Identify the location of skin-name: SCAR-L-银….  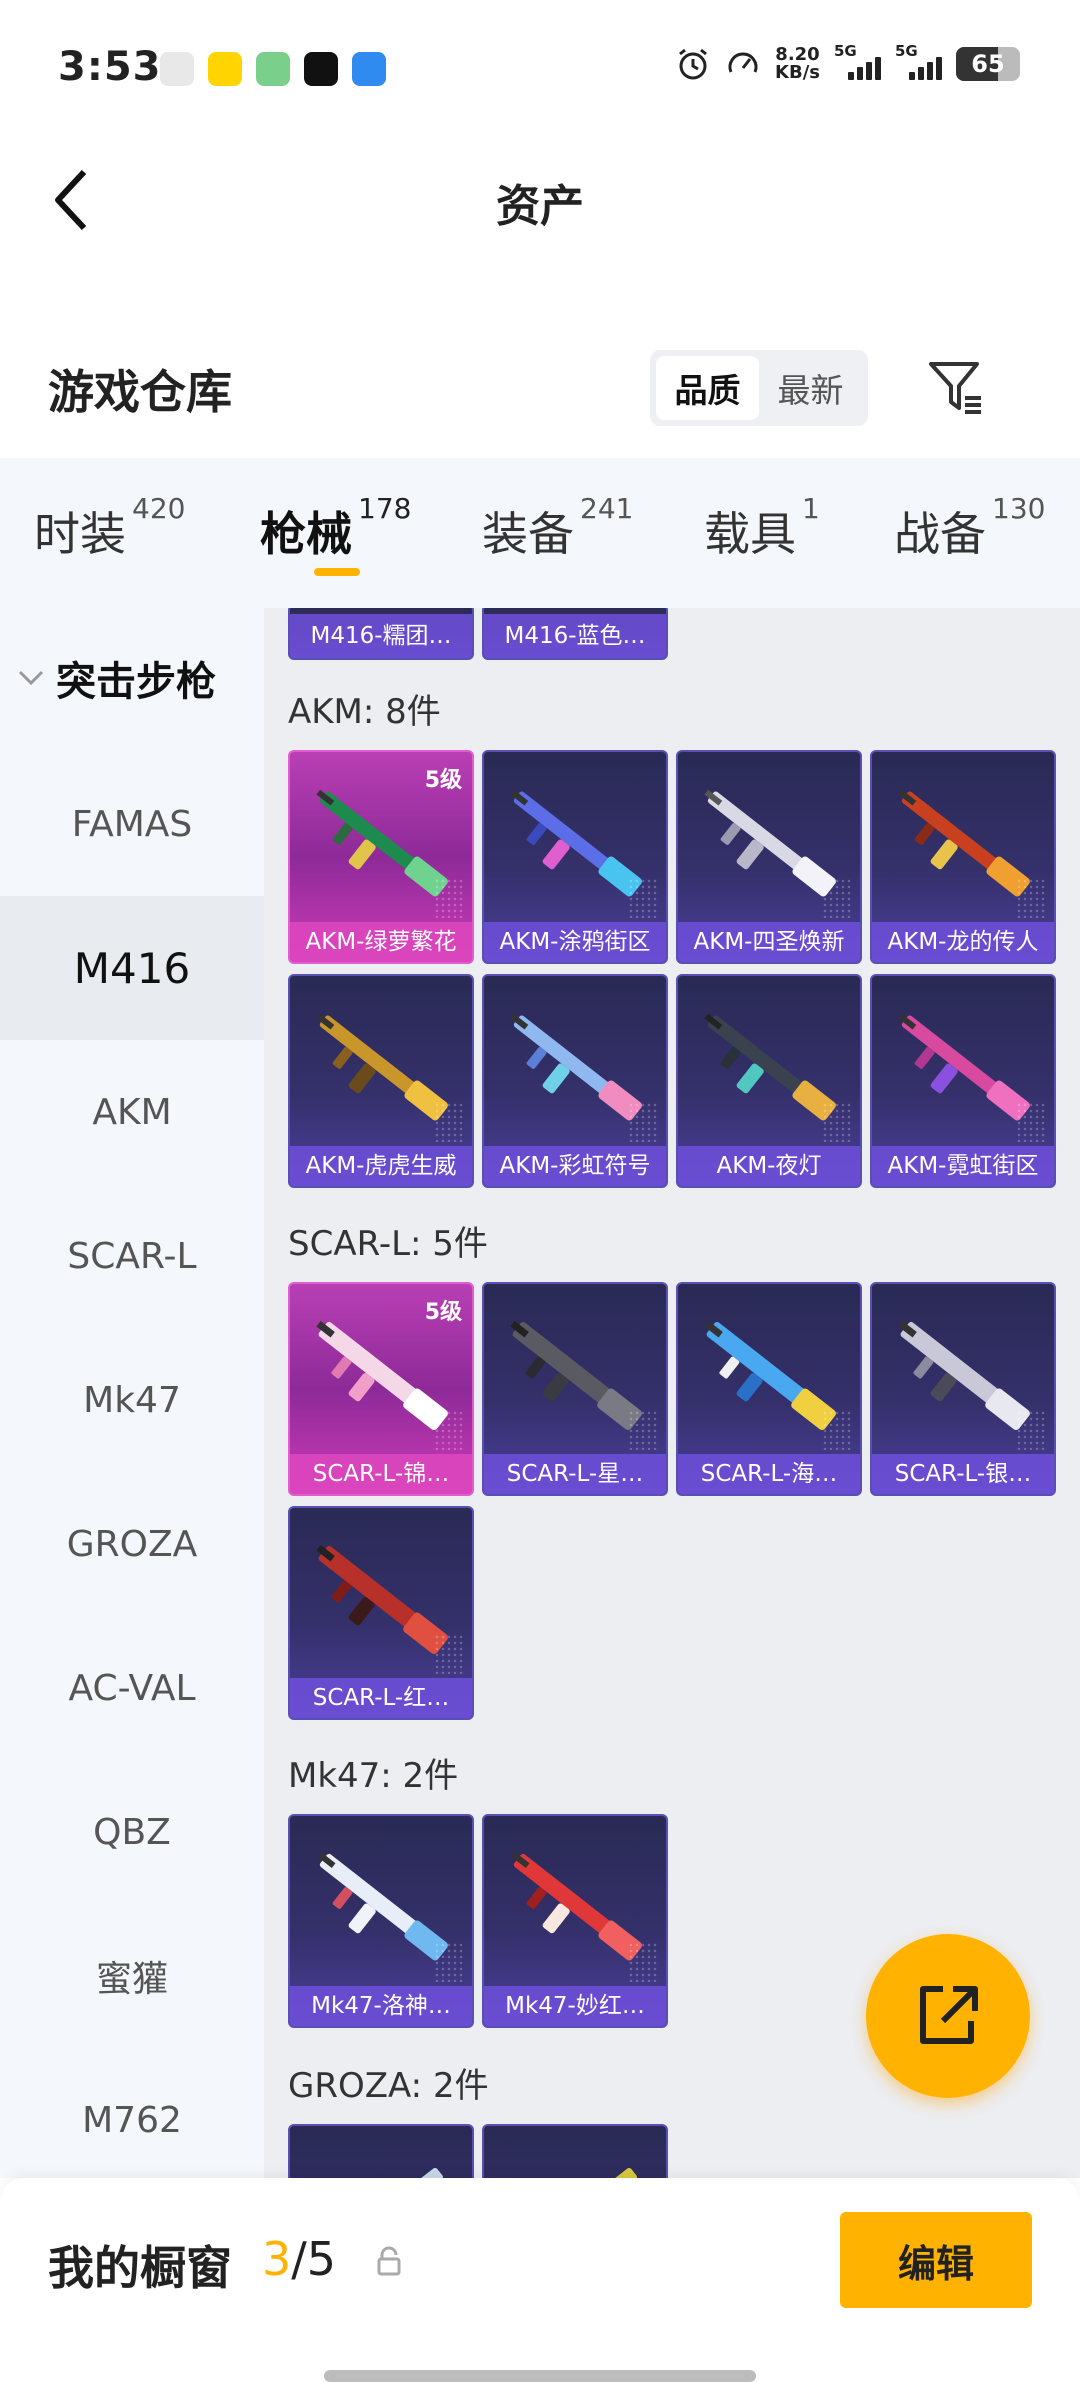
(963, 1474).